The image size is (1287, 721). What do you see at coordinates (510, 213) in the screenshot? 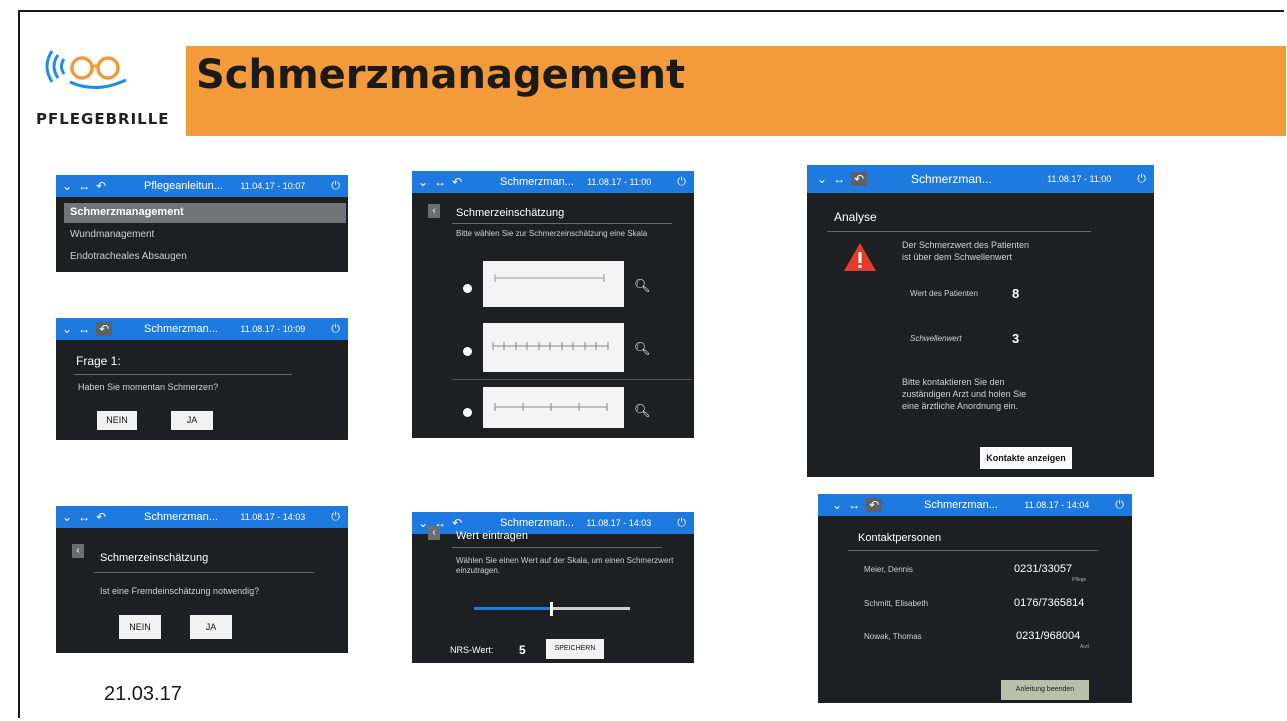
I see `section-heading: Schmerzeinschätzung` at bounding box center [510, 213].